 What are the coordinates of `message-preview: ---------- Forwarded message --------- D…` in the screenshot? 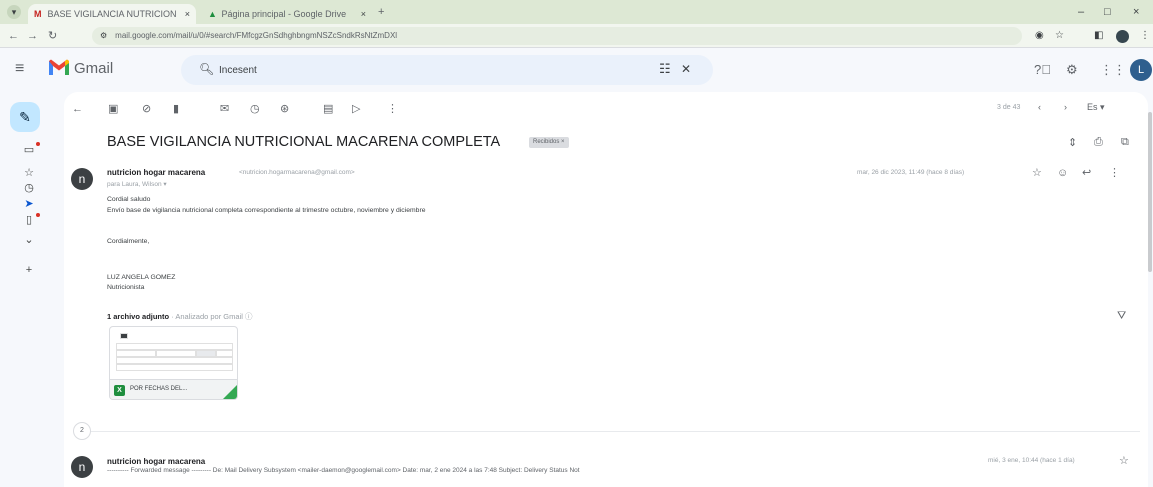 It's located at (343, 470).